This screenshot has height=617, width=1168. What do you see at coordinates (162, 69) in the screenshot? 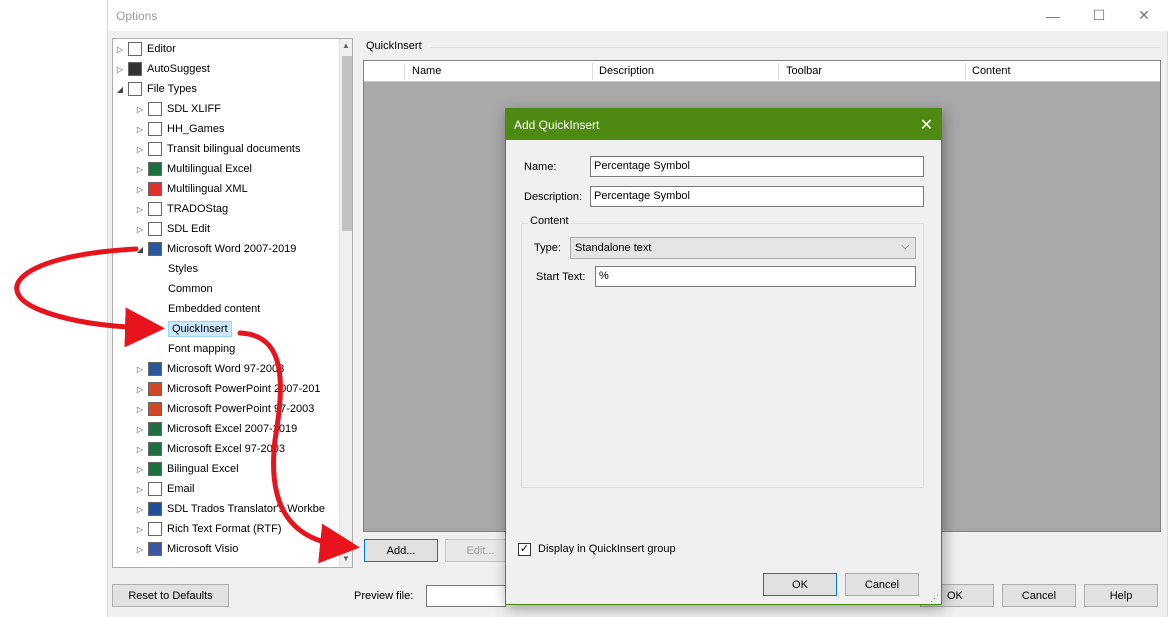
I see `tree-item: ▷ AutoSuggest` at bounding box center [162, 69].